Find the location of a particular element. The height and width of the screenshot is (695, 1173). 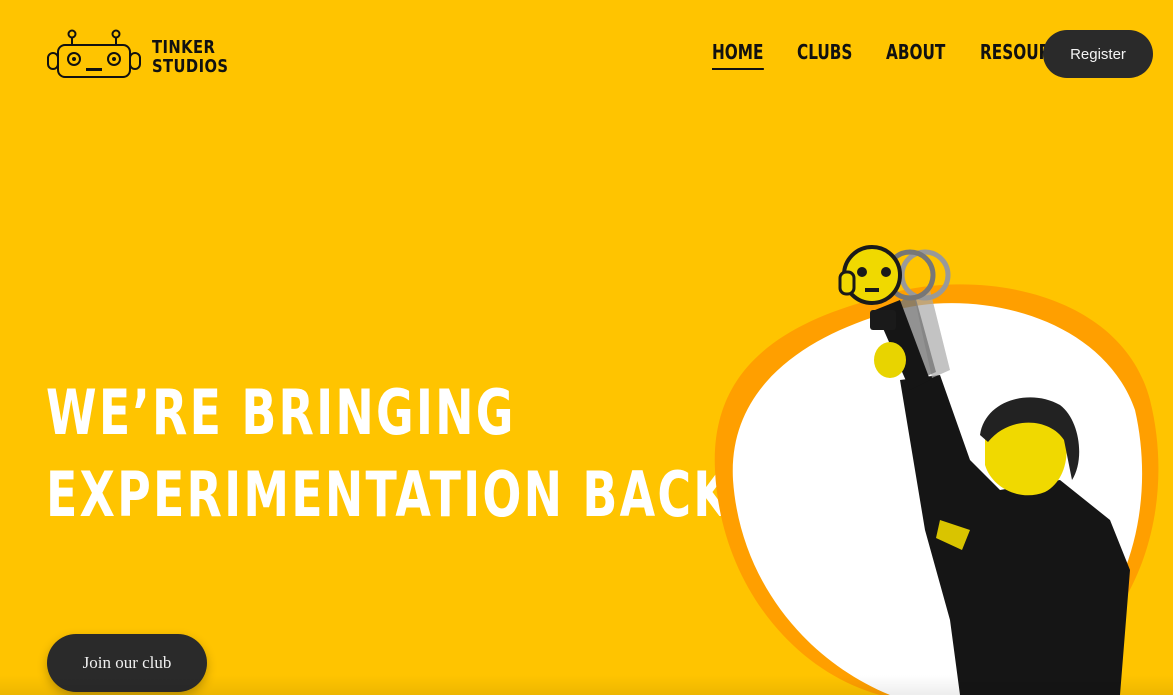

hero-headline-line-2: EXPERIMENTATION BACK is located at coordinates (388, 494).